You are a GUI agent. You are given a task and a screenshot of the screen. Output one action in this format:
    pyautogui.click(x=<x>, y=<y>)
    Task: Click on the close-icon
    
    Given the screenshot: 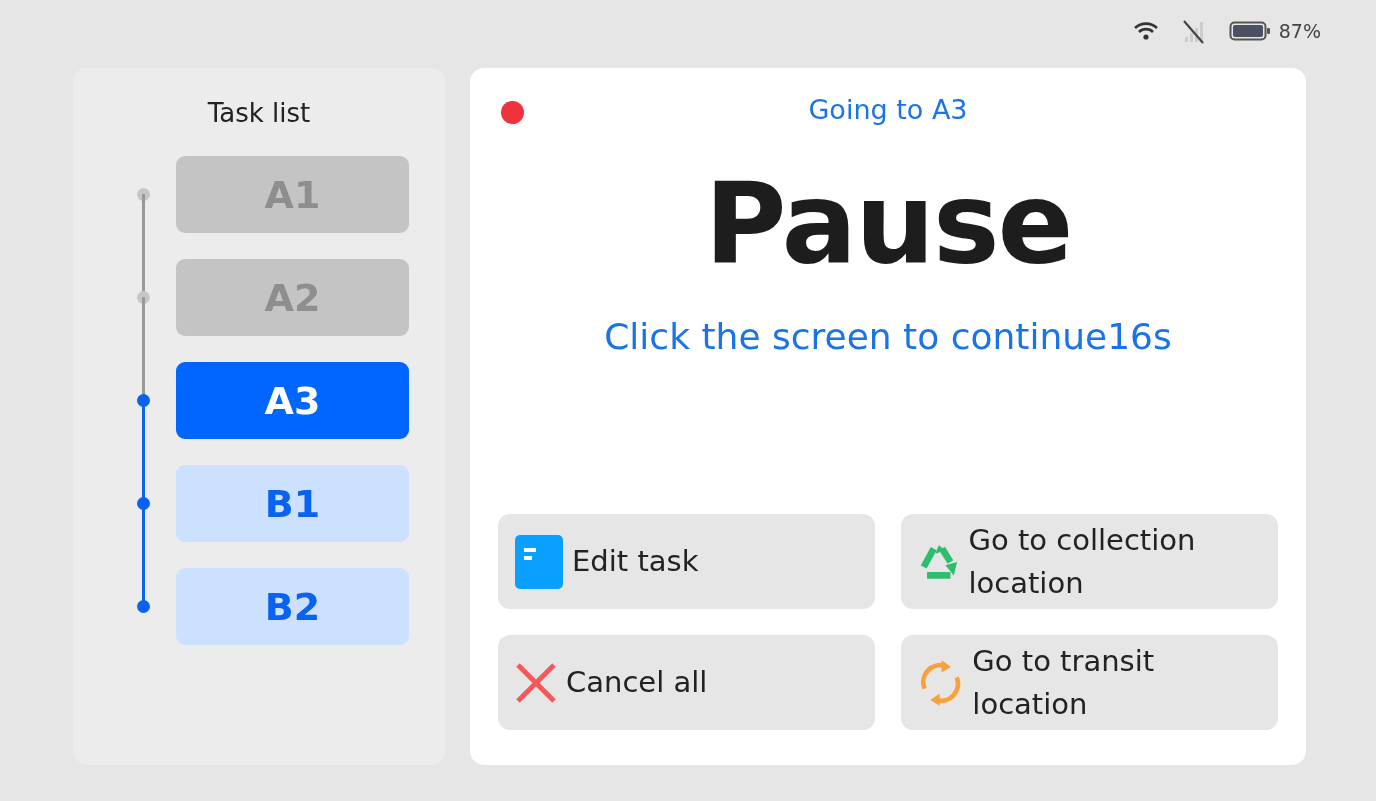 What is the action you would take?
    pyautogui.click(x=536, y=682)
    